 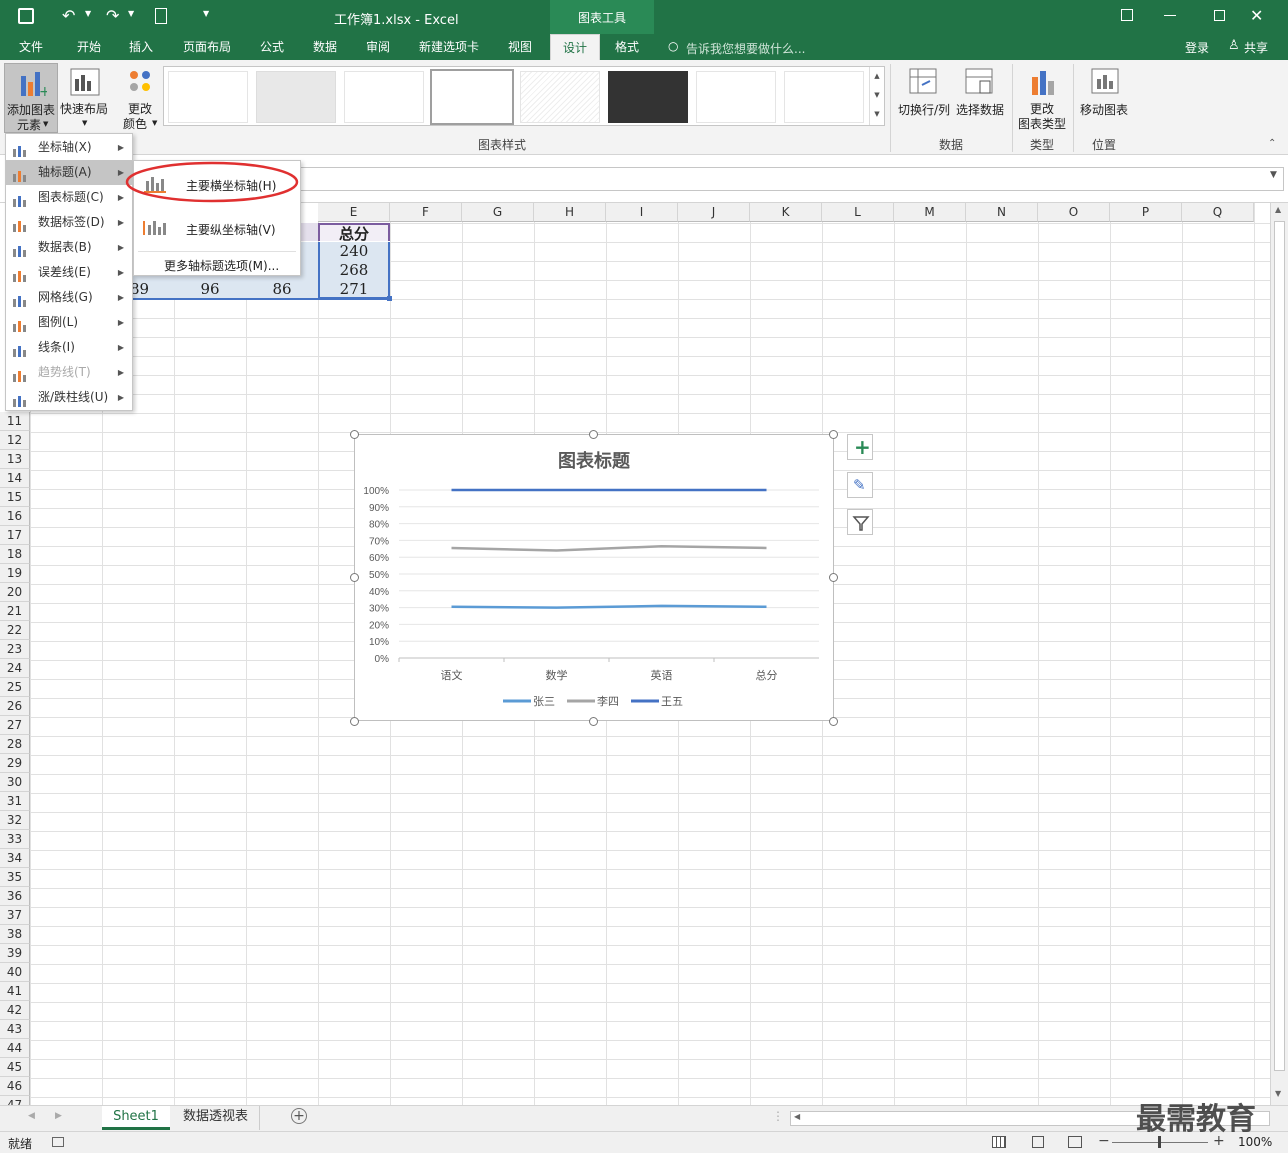 What do you see at coordinates (15, 1067) in the screenshot?
I see `row-header-45: 45` at bounding box center [15, 1067].